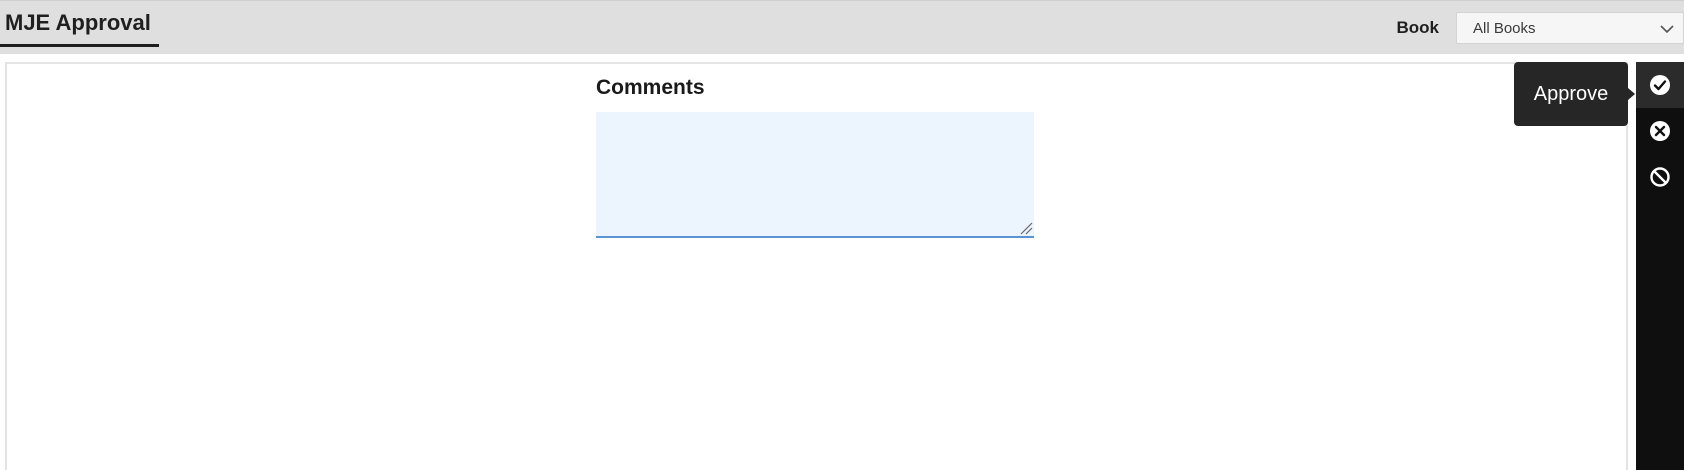 The width and height of the screenshot is (1684, 470). I want to click on resize-grip-icon, so click(1026, 228).